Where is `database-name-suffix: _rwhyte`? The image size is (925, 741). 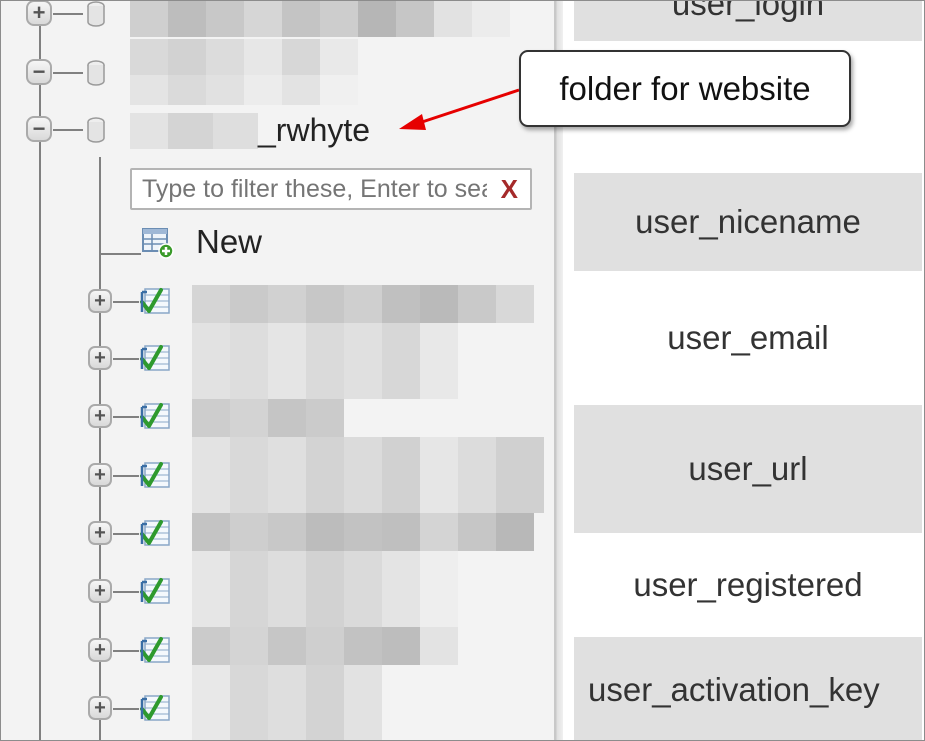
database-name-suffix: _rwhyte is located at coordinates (314, 130).